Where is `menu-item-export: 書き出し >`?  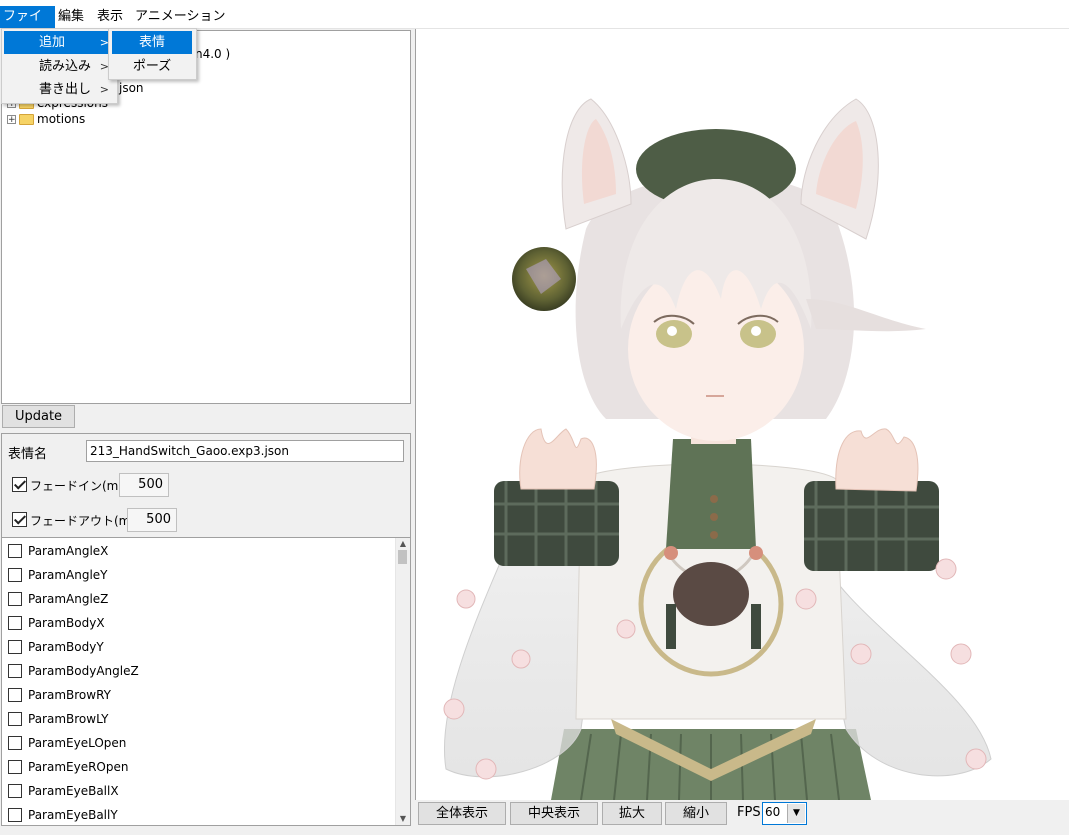
menu-item-export: 書き出し > is located at coordinates (59, 89).